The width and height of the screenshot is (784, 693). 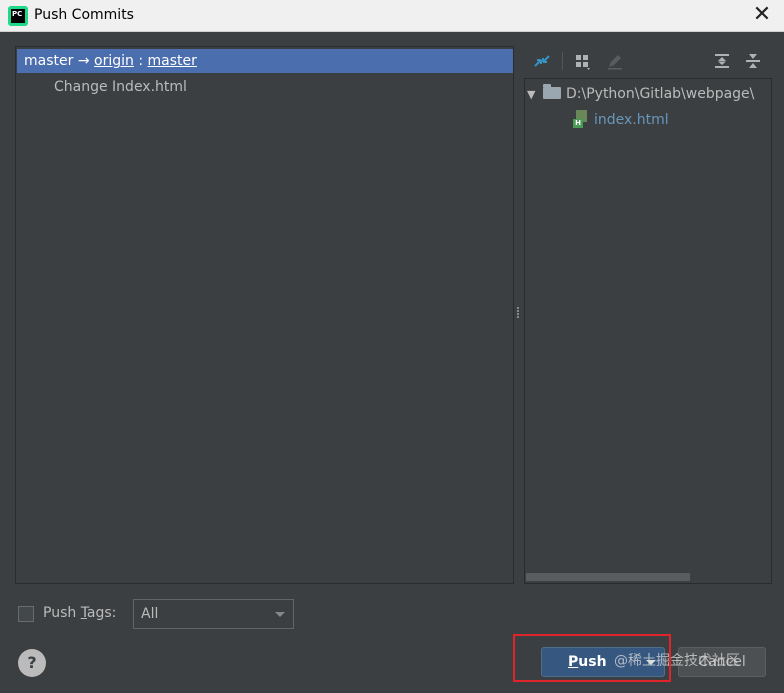 What do you see at coordinates (26, 614) in the screenshot?
I see `push-tags-checkbox` at bounding box center [26, 614].